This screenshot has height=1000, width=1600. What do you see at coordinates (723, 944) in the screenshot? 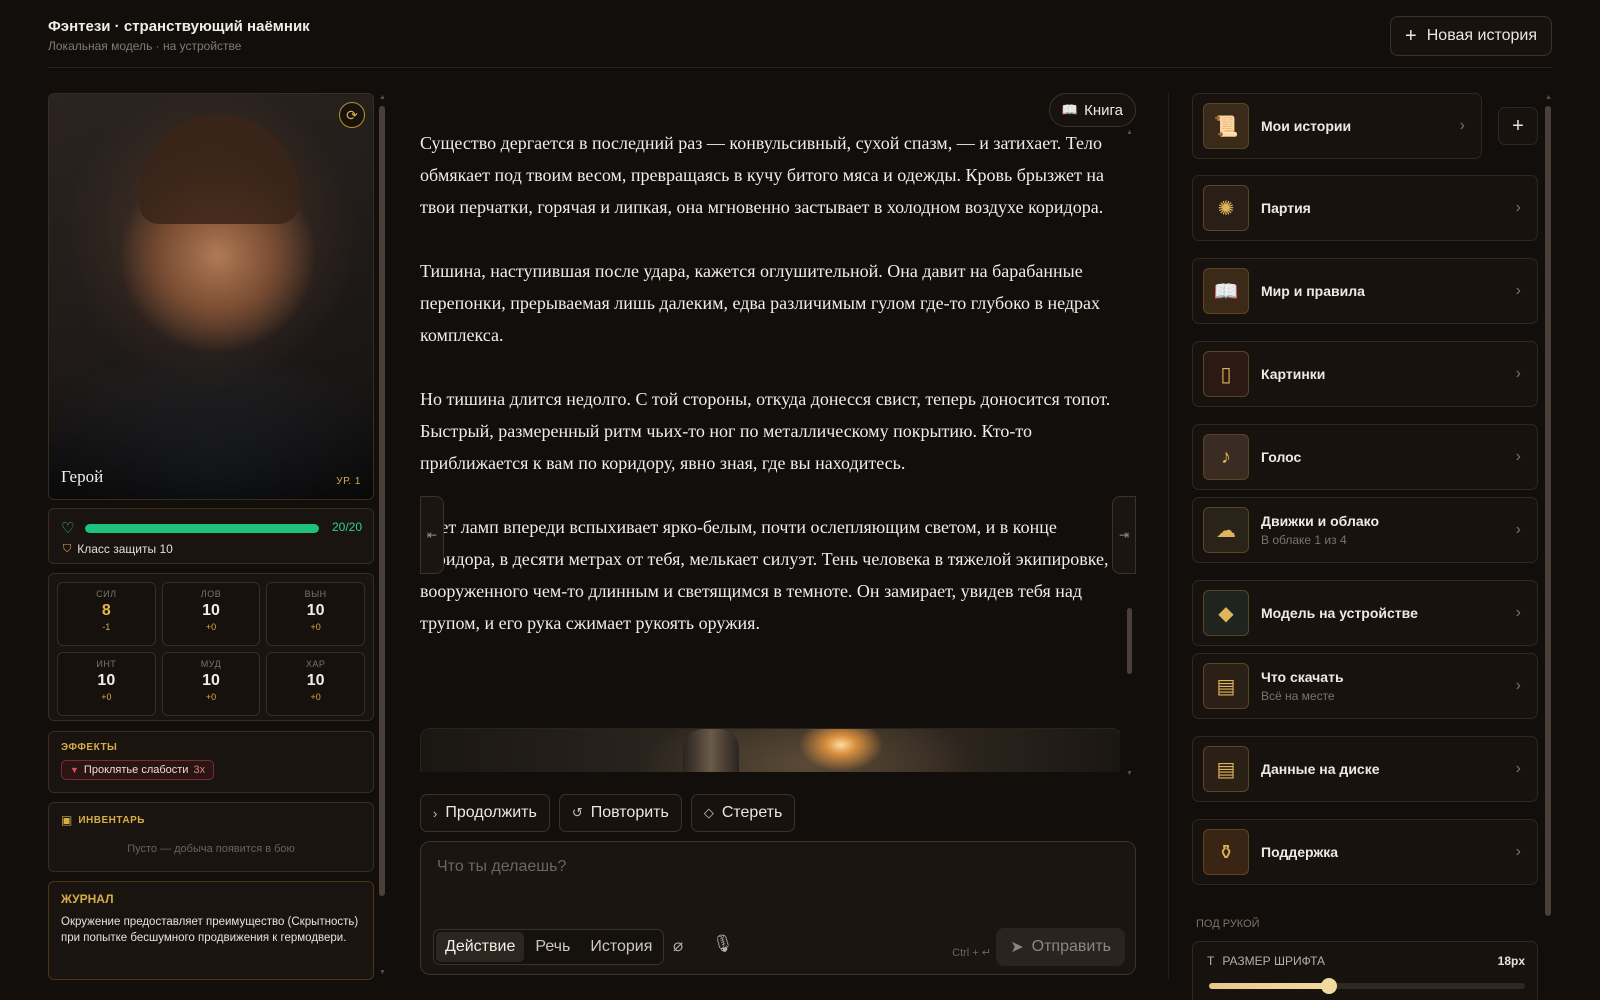
I see `microphone-icon: 🎙` at bounding box center [723, 944].